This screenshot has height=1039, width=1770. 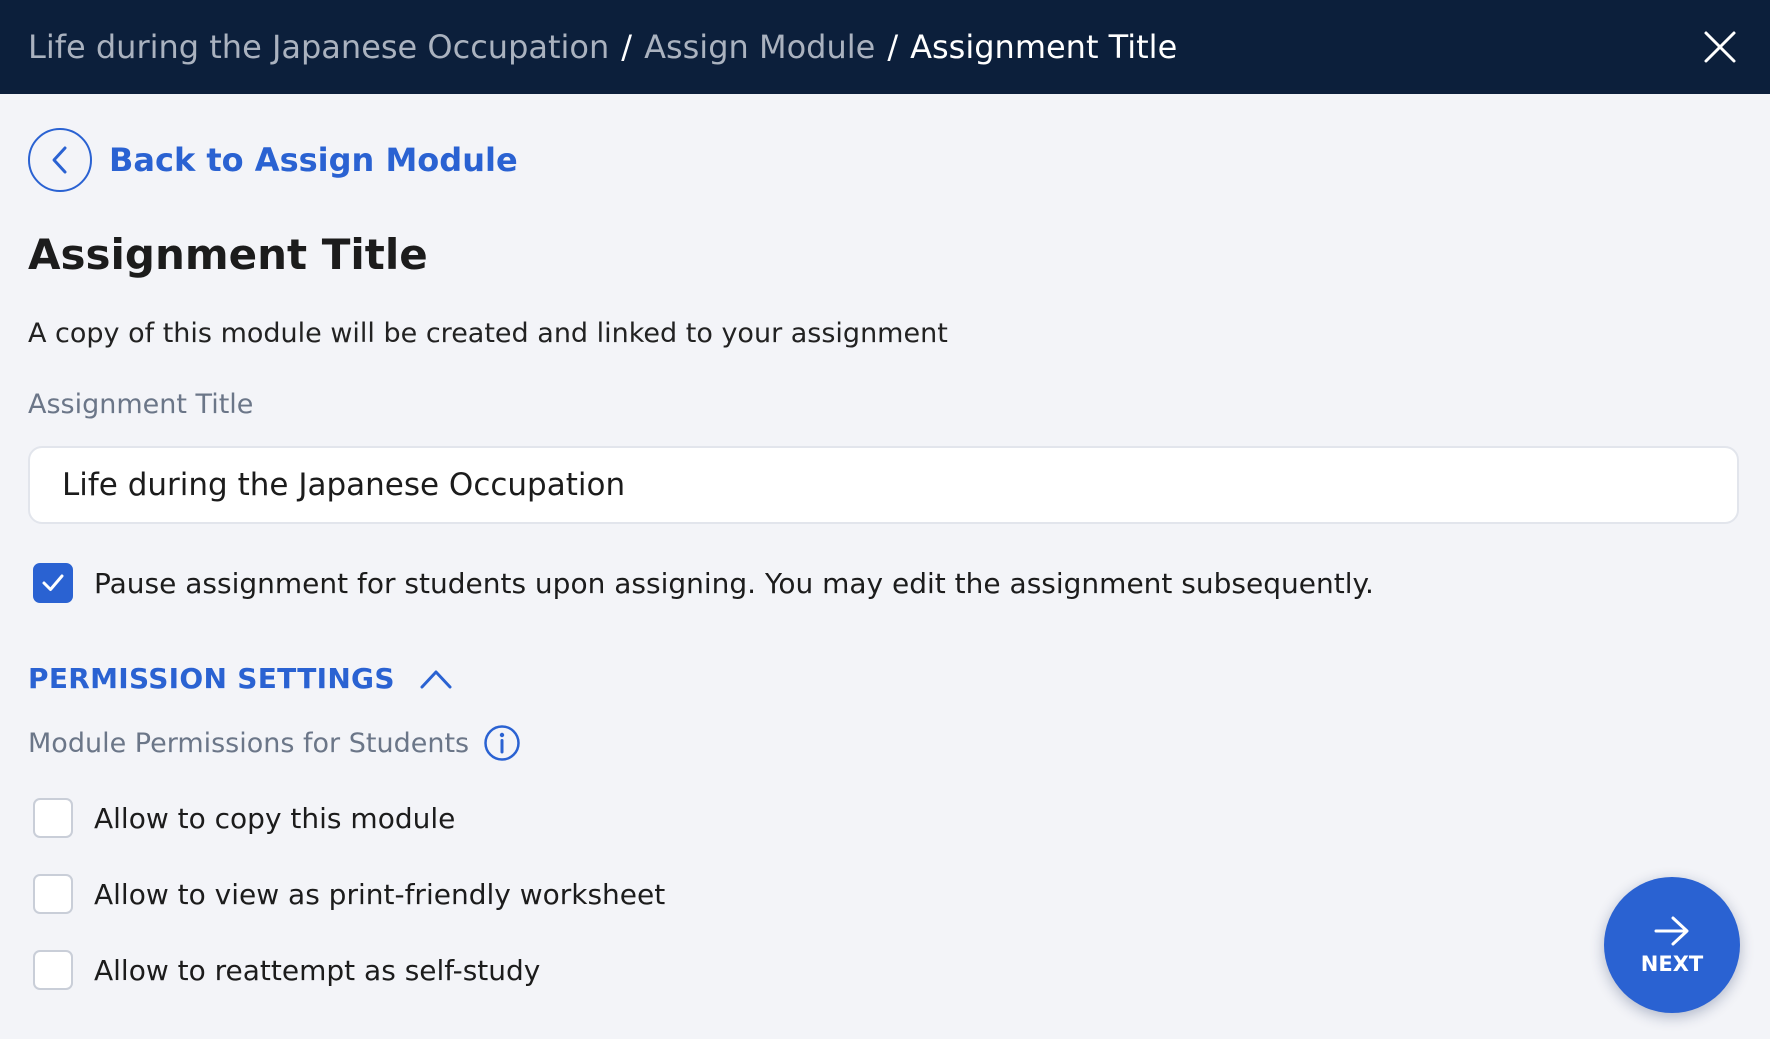 I want to click on breadcrumb-item-module: Life during the Japanese Occupation, so click(x=318, y=47).